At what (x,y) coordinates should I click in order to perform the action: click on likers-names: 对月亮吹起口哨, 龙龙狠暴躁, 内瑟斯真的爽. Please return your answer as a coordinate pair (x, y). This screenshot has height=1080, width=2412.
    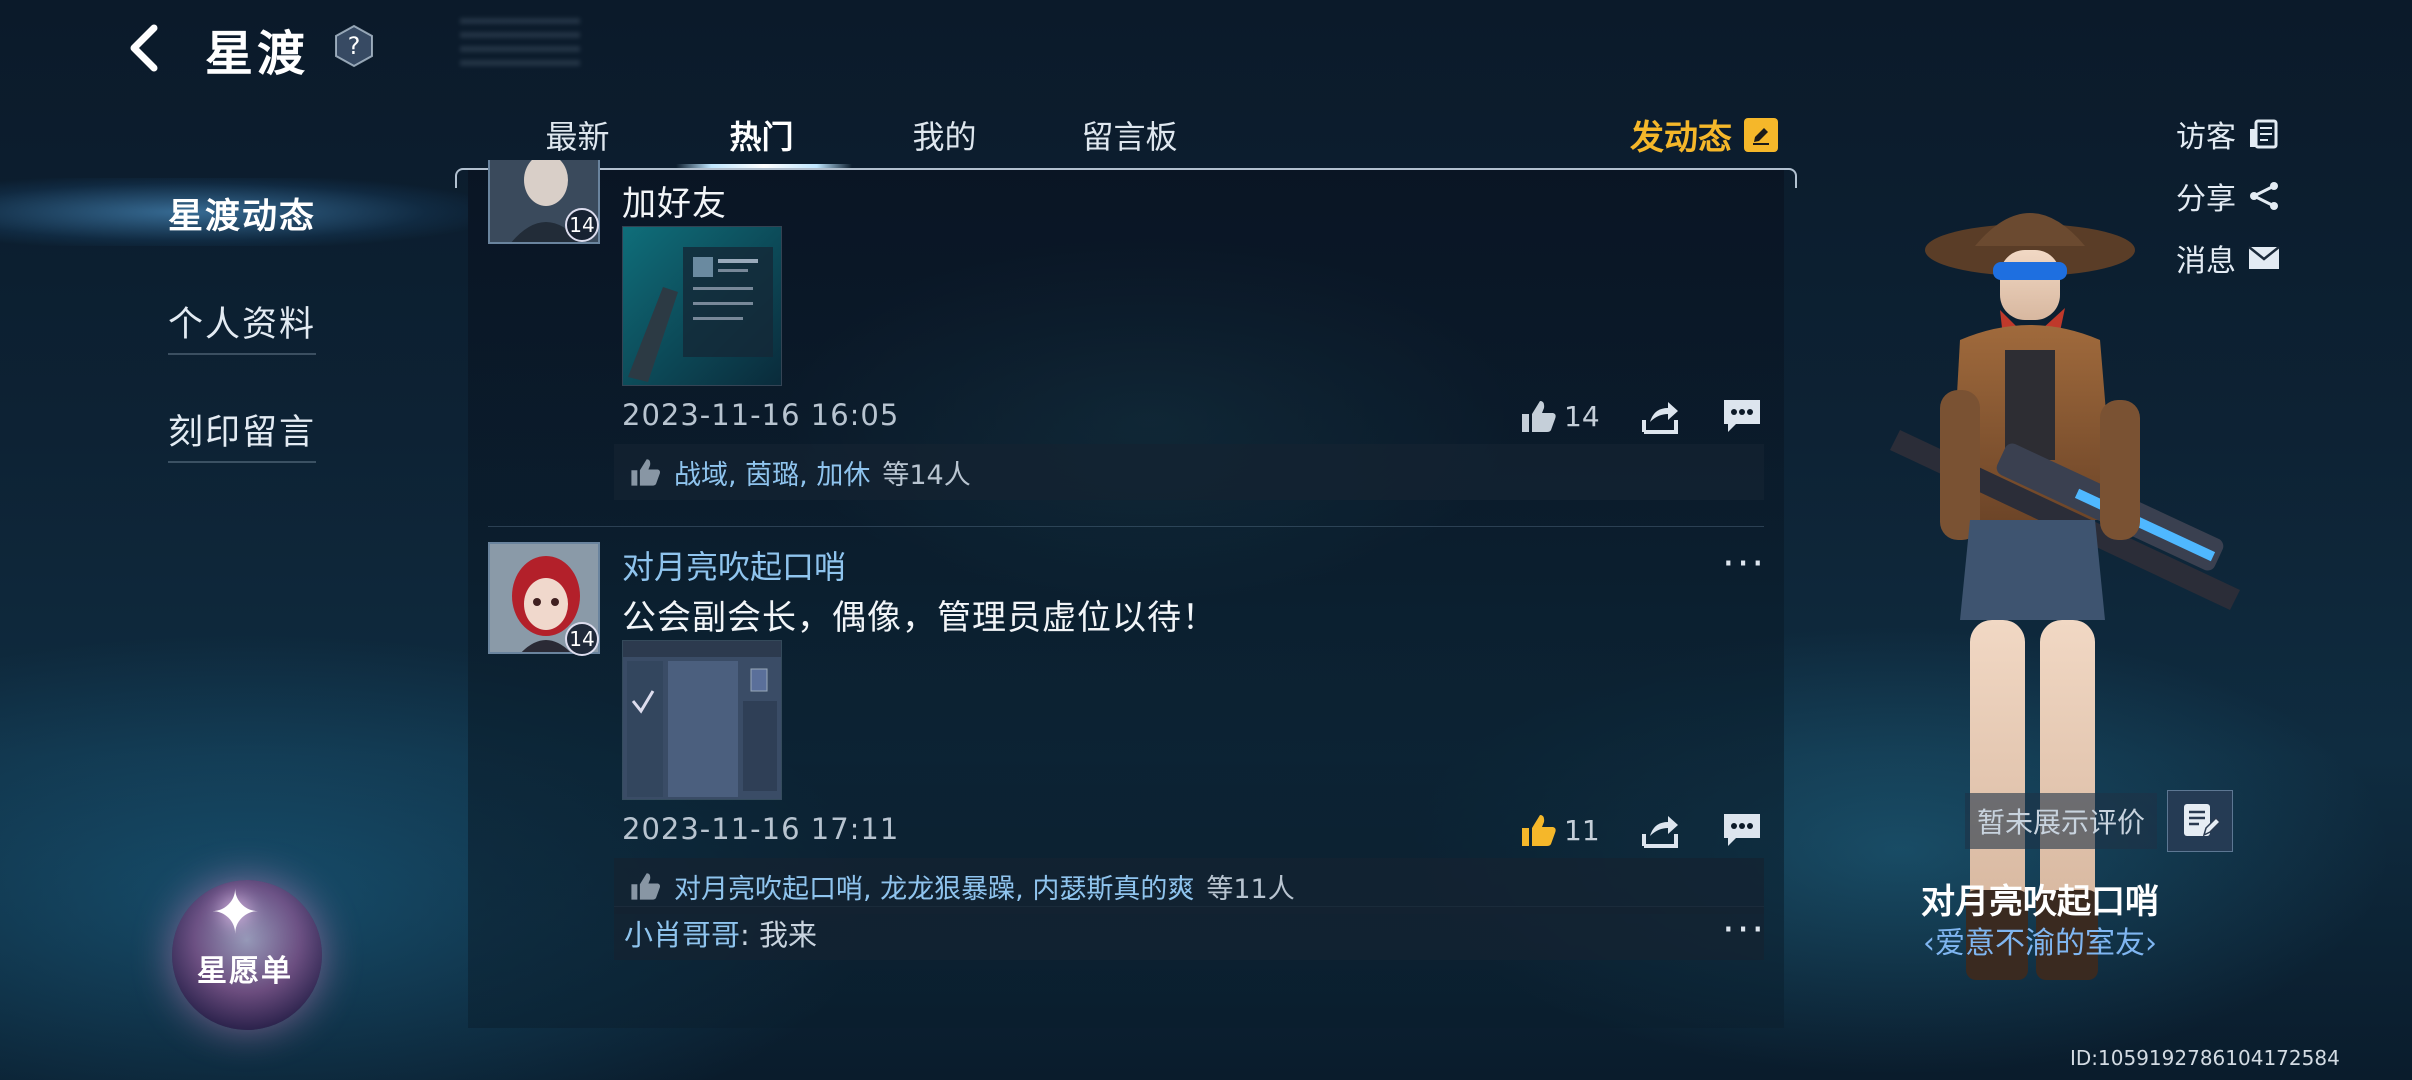
    Looking at the image, I should click on (934, 886).